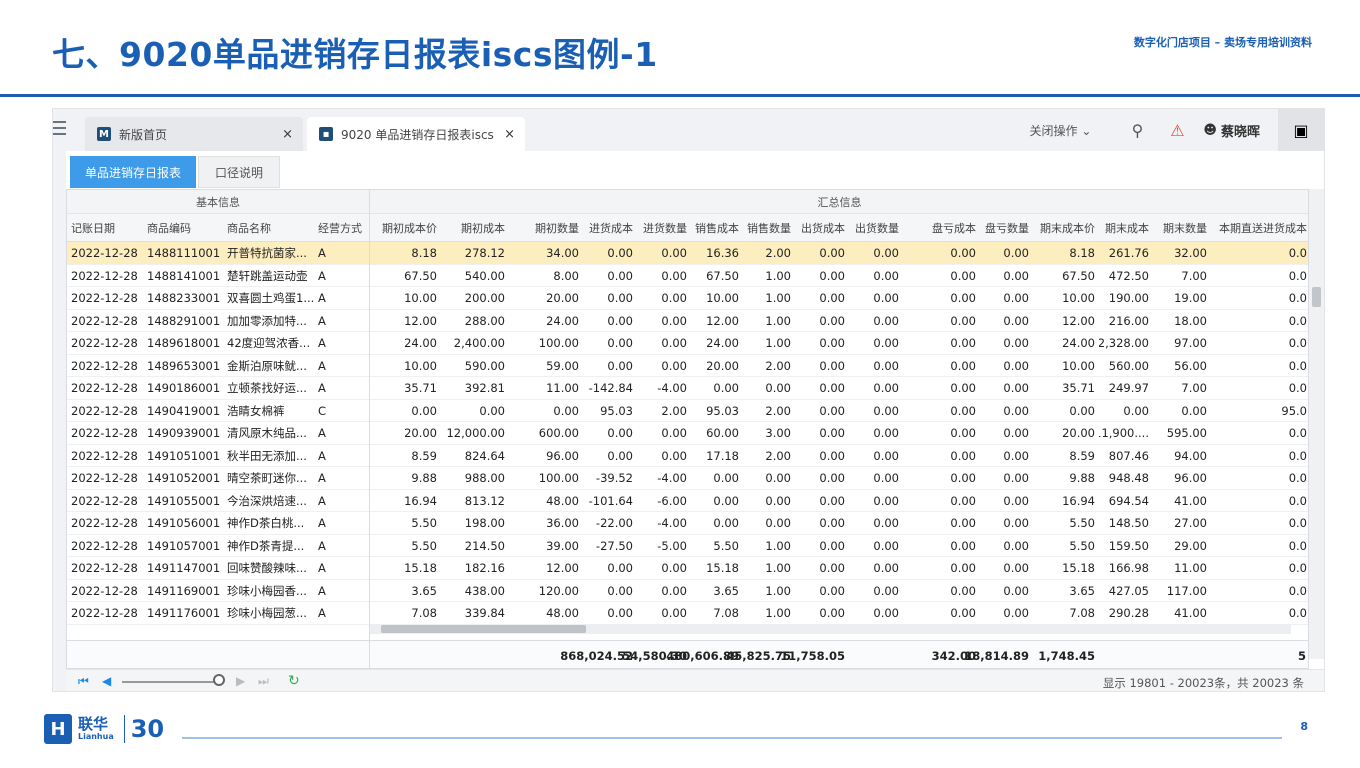 This screenshot has width=1360, height=768. What do you see at coordinates (194, 134) in the screenshot?
I see `tab-home: M 新版首页 ×` at bounding box center [194, 134].